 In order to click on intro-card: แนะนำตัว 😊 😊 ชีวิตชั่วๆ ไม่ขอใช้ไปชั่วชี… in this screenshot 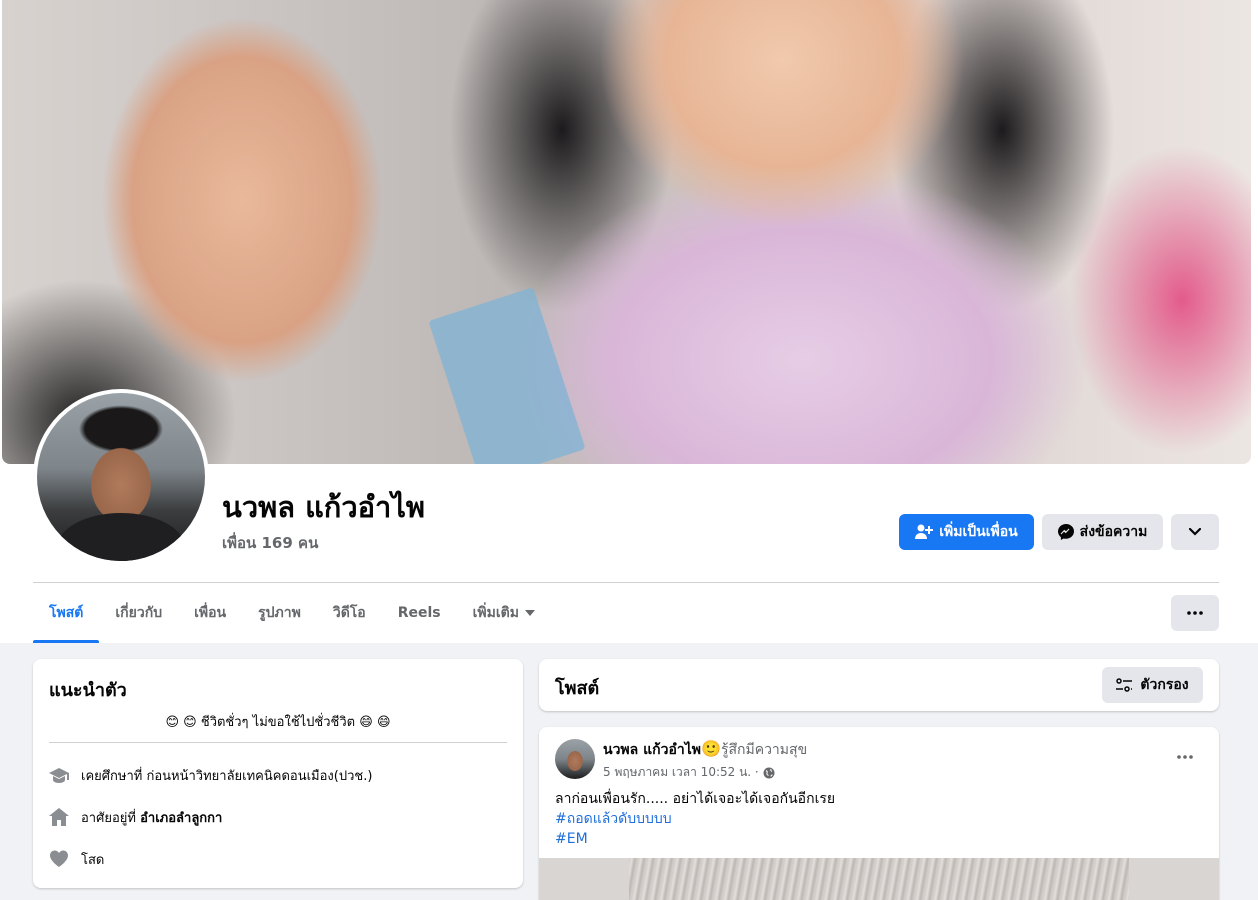, I will do `click(278, 773)`.